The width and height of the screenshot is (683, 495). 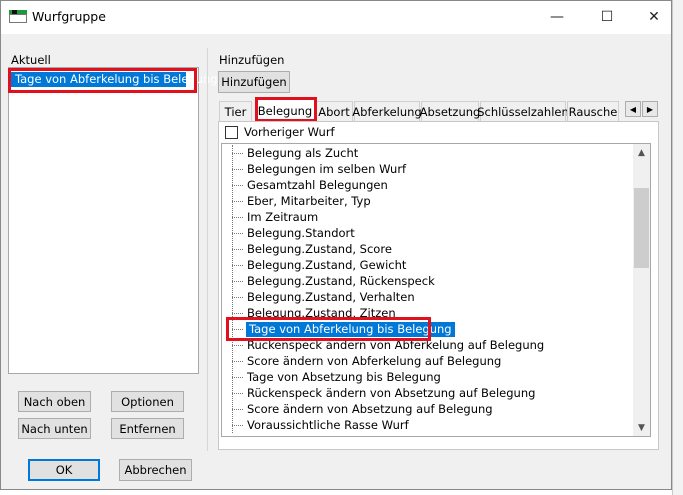 What do you see at coordinates (678, 247) in the screenshot?
I see `background-app-edge` at bounding box center [678, 247].